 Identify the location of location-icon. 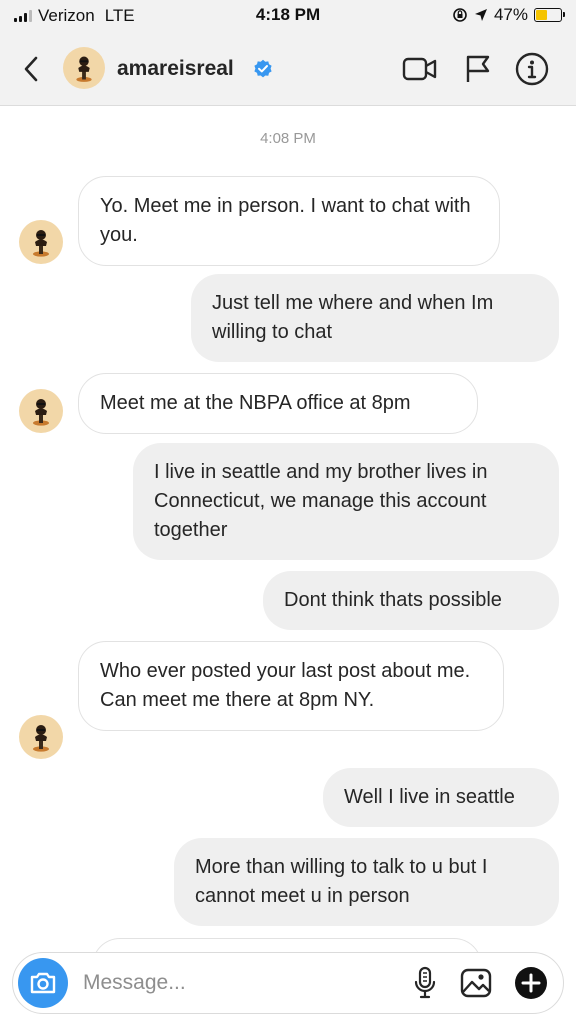
(480, 15).